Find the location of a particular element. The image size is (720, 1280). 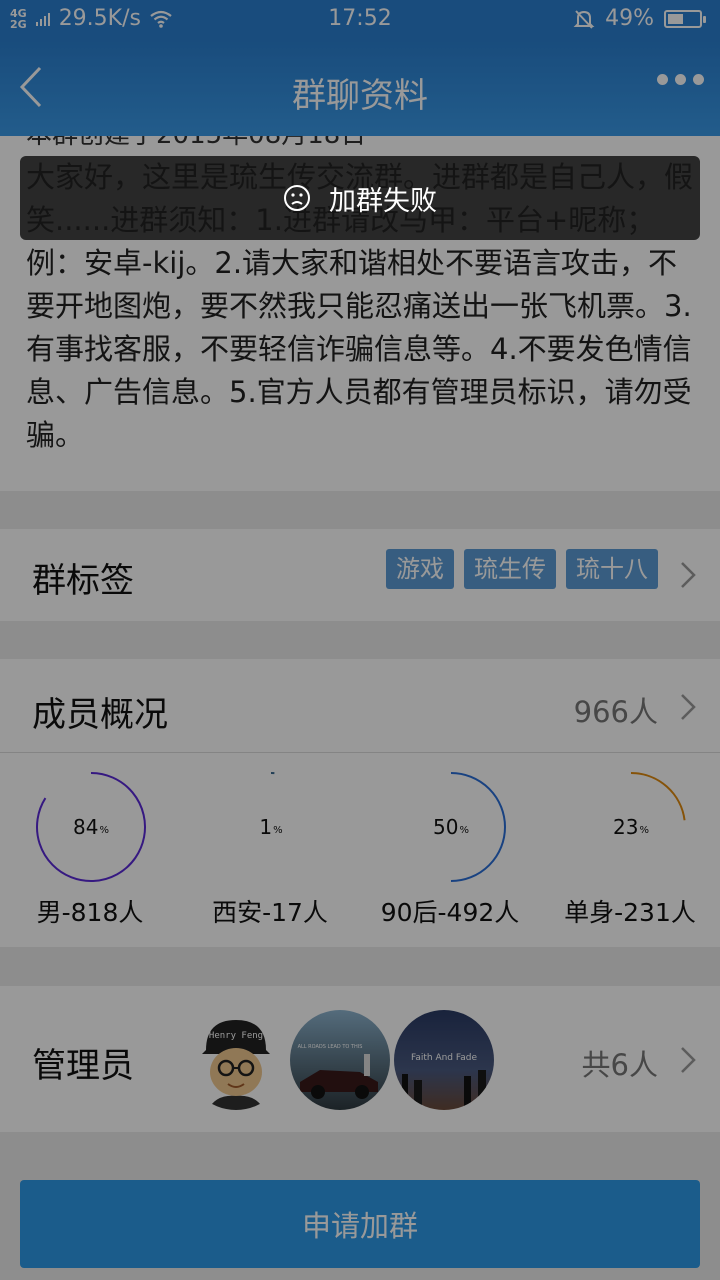

toast-text: 加群失败 is located at coordinates (383, 201).